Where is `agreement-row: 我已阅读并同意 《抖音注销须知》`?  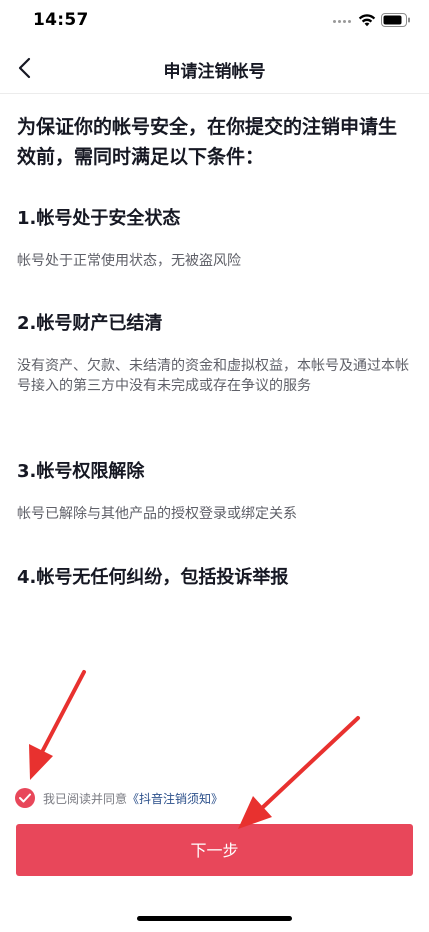 agreement-row: 我已阅读并同意 《抖音注销须知》 is located at coordinates (119, 798).